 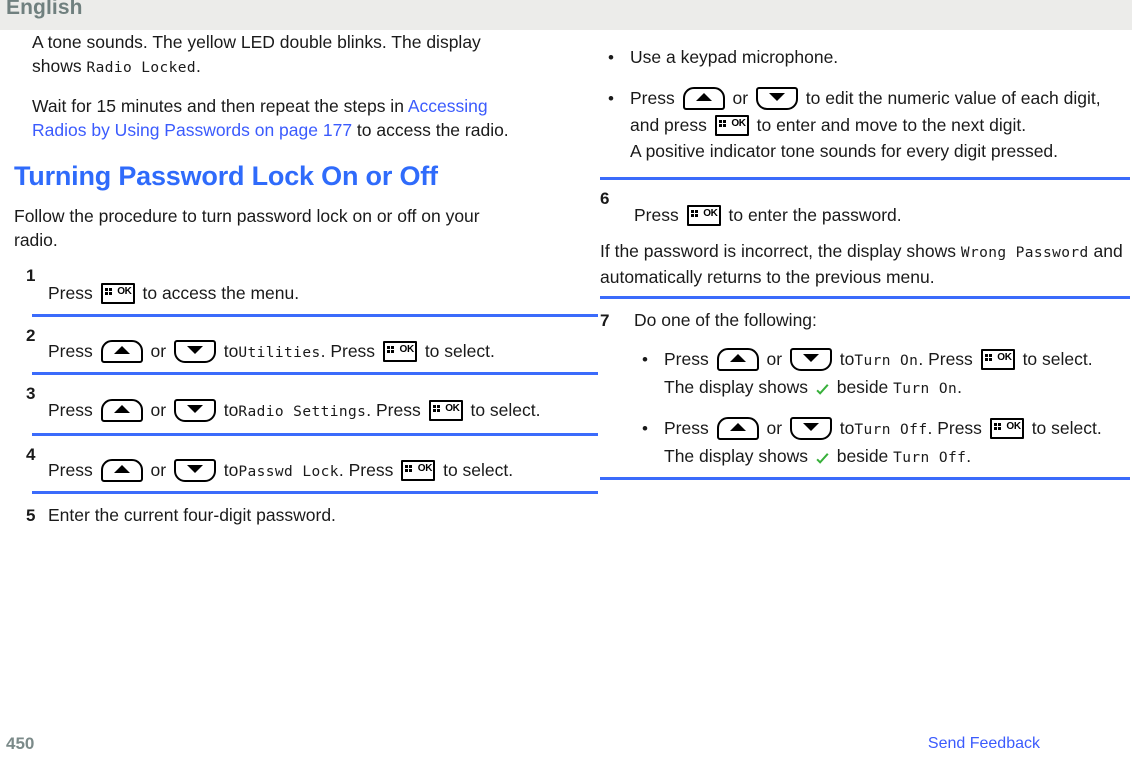 I want to click on menu-item-text: Radio Settings, so click(x=302, y=412).